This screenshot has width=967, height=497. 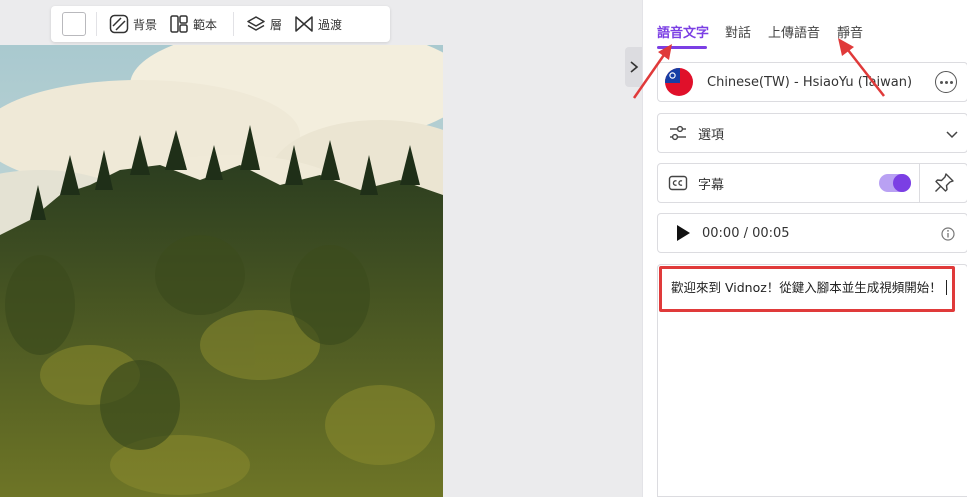 What do you see at coordinates (711, 135) in the screenshot?
I see `options-label: 選項` at bounding box center [711, 135].